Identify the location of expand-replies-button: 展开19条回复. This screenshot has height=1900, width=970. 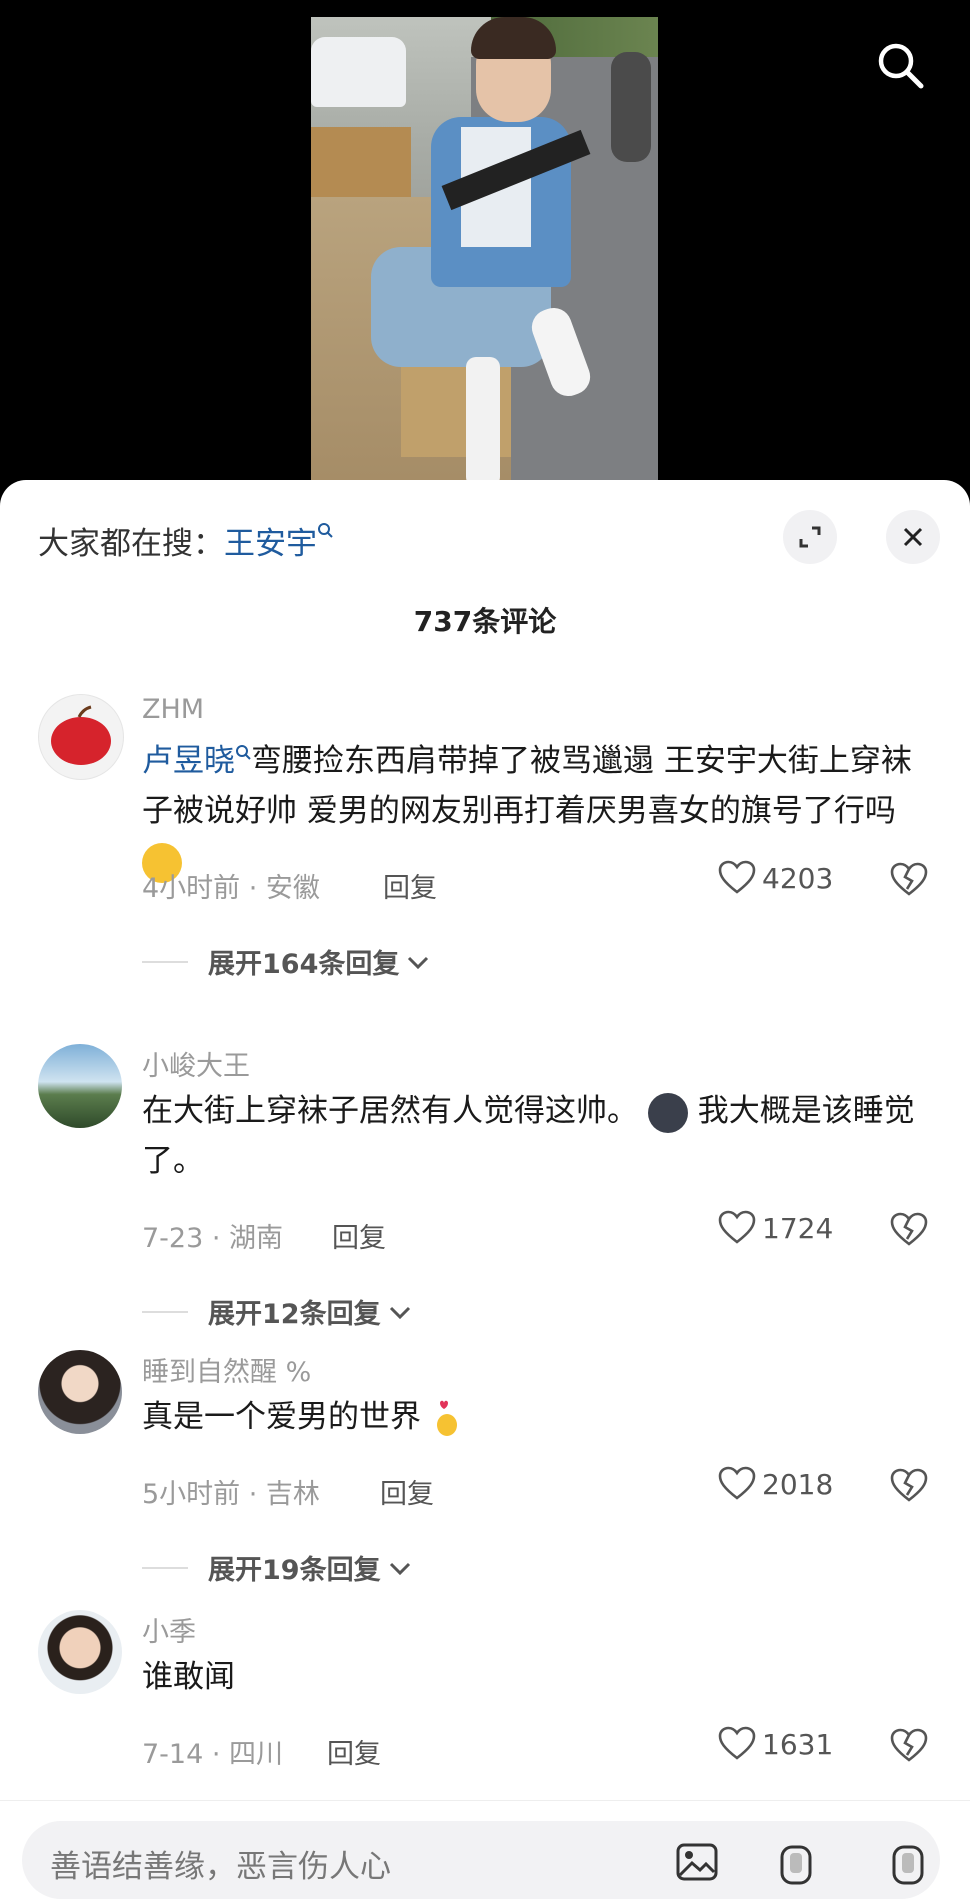
(277, 1567).